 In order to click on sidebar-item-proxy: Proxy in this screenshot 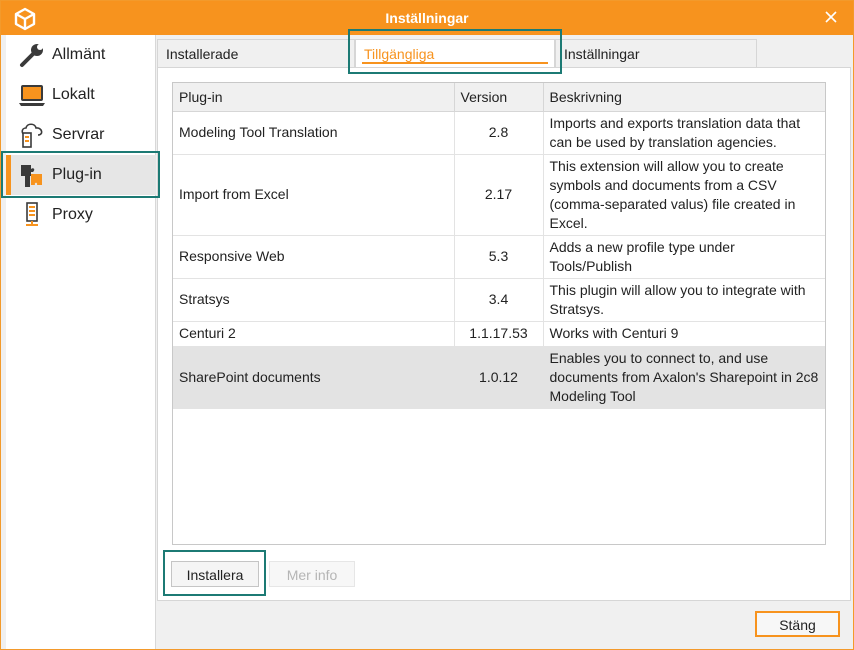, I will do `click(81, 215)`.